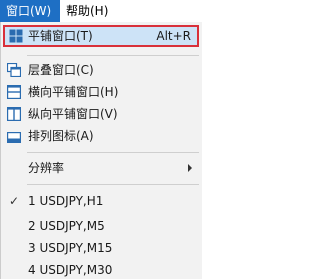 The width and height of the screenshot is (320, 279). I want to click on menu-item-window-2: 2 USDJPY,M5, so click(101, 226).